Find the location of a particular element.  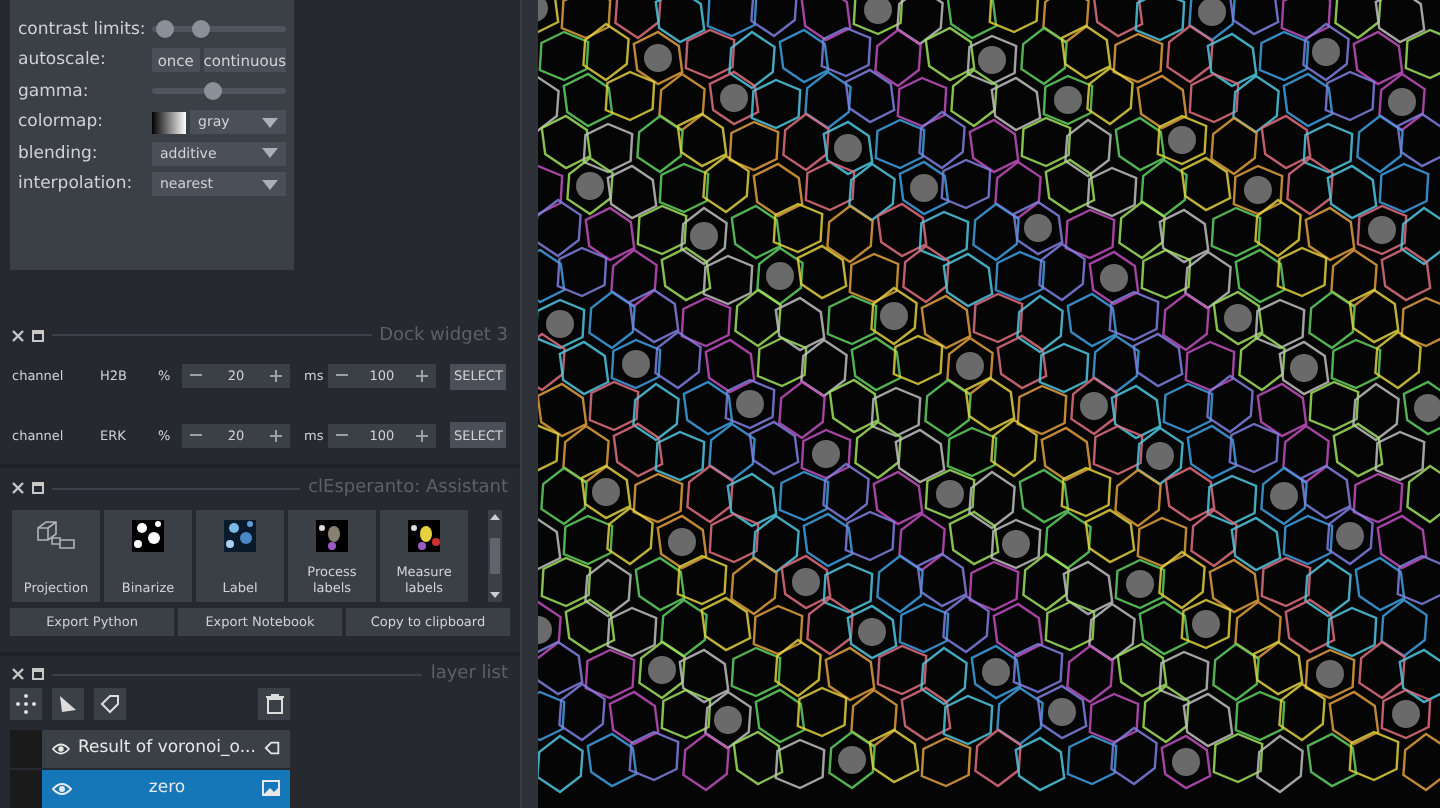

control-label: autoscale: is located at coordinates (63, 60).